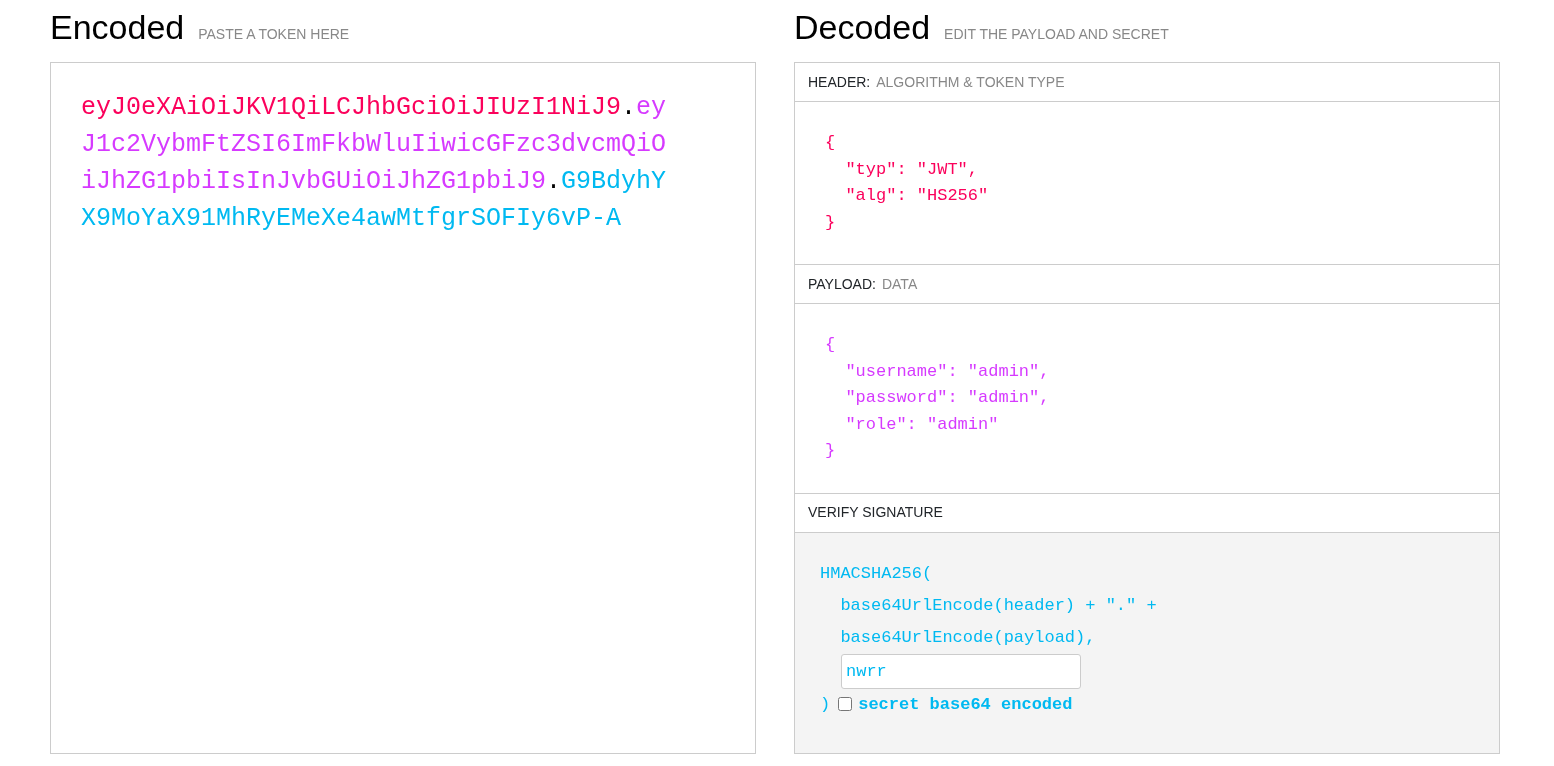 This screenshot has height=766, width=1554. I want to click on panel-subtitle: EDIT THE PAYLOAD AND SECRET, so click(1056, 34).